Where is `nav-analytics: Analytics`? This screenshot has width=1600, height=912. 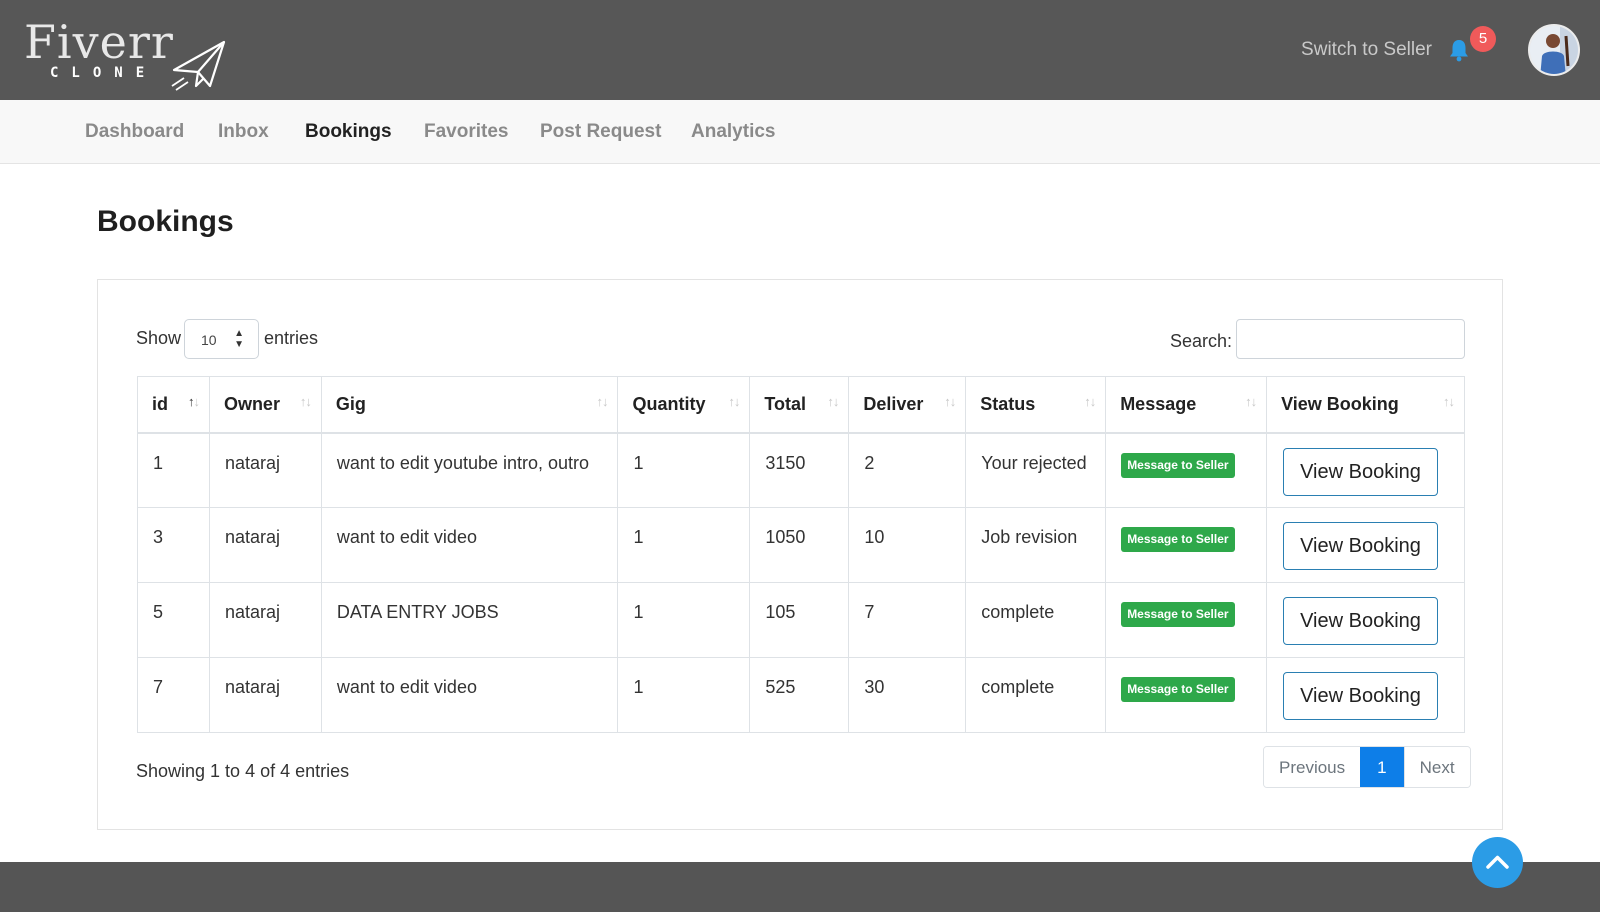
nav-analytics: Analytics is located at coordinates (733, 132).